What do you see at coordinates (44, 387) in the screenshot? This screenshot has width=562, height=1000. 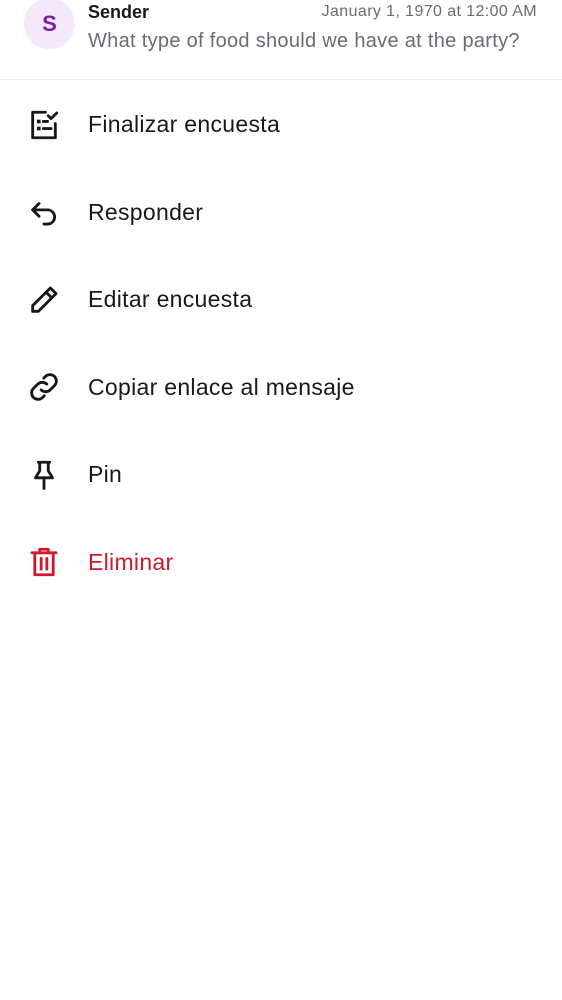 I see `link-icon` at bounding box center [44, 387].